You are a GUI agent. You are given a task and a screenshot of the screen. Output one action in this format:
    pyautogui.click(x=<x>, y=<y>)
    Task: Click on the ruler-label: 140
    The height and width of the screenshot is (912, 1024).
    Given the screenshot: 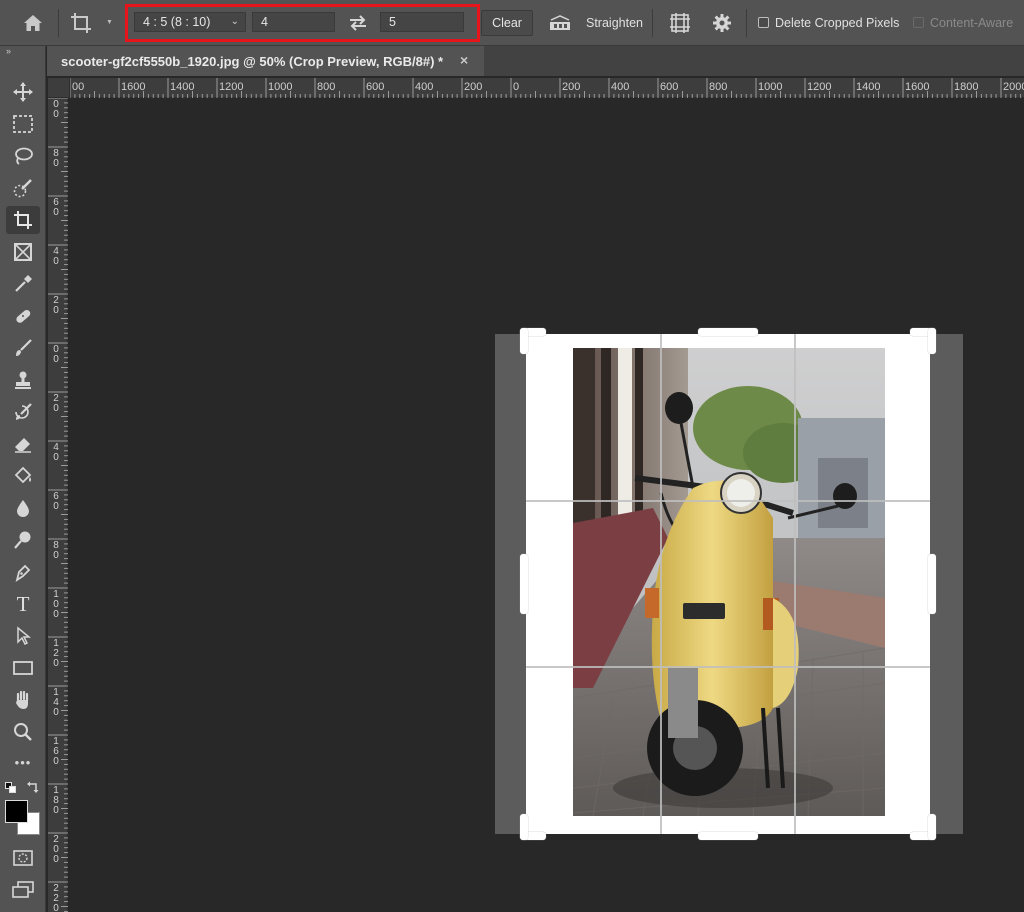 What is the action you would take?
    pyautogui.click(x=56, y=702)
    